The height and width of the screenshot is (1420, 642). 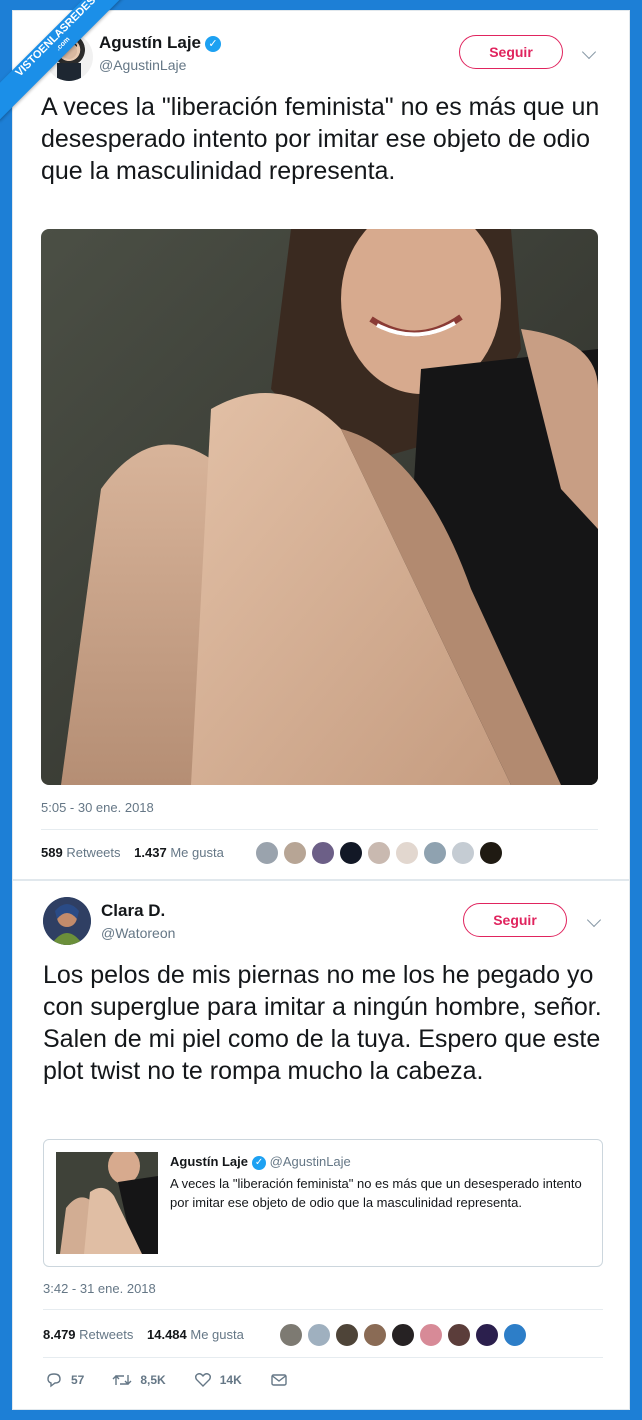 I want to click on tweet-timestamp: 3:42 - 31 ene. 2018, so click(x=99, y=1288).